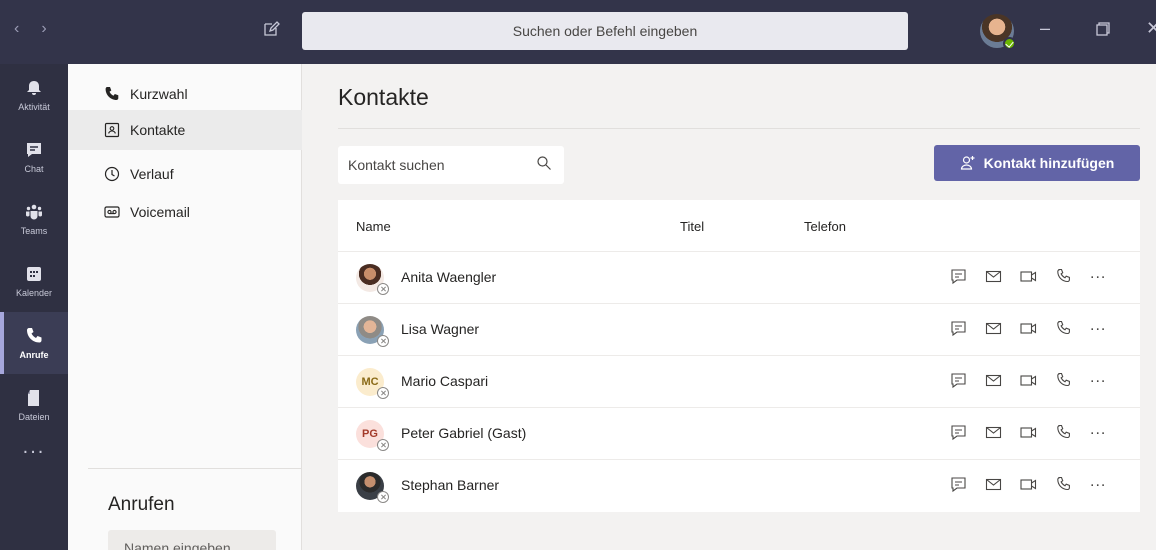 The height and width of the screenshot is (550, 1156). I want to click on rail-label: Kalender, so click(34, 292).